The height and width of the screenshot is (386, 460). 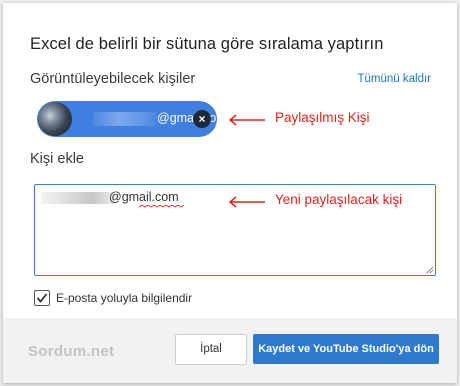 What do you see at coordinates (394, 79) in the screenshot?
I see `remove-all-link: Tümünü kaldır` at bounding box center [394, 79].